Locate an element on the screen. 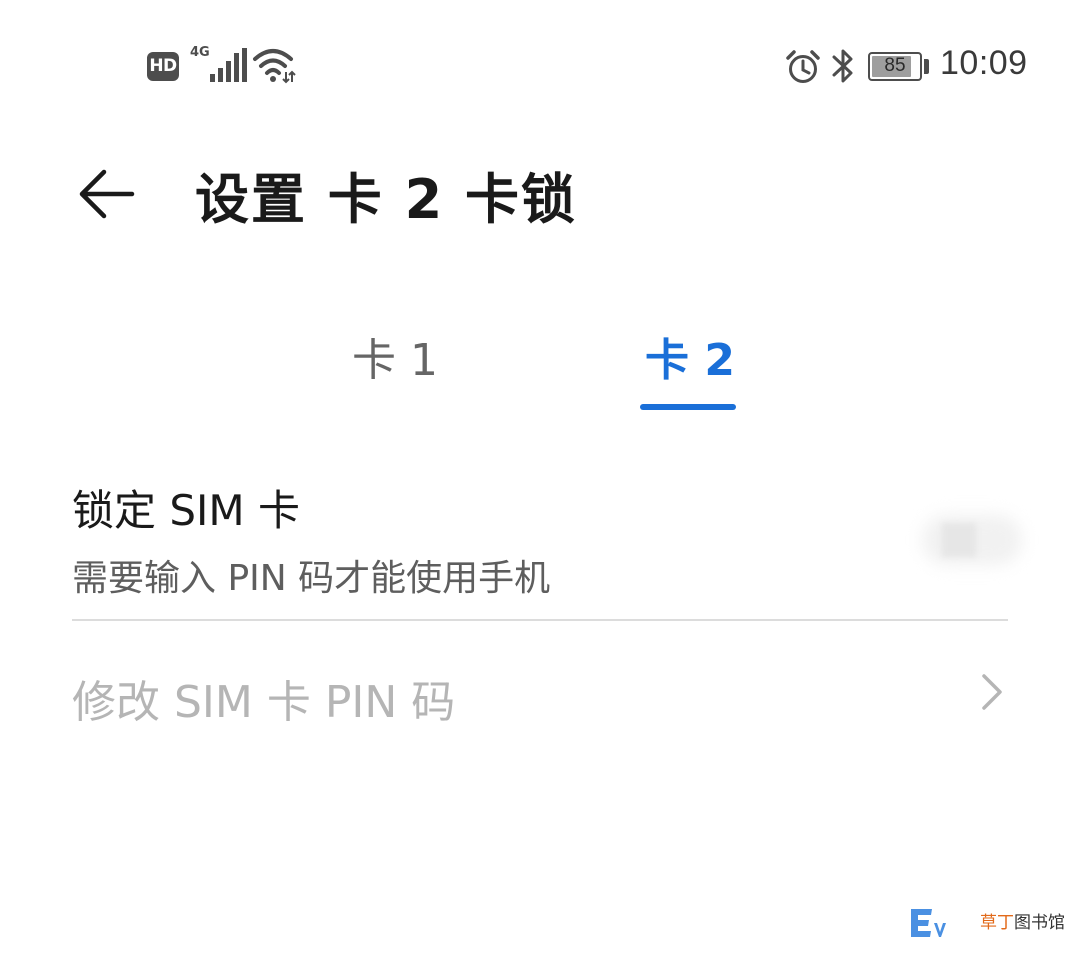  tab-label: 卡 2 is located at coordinates (690, 360).